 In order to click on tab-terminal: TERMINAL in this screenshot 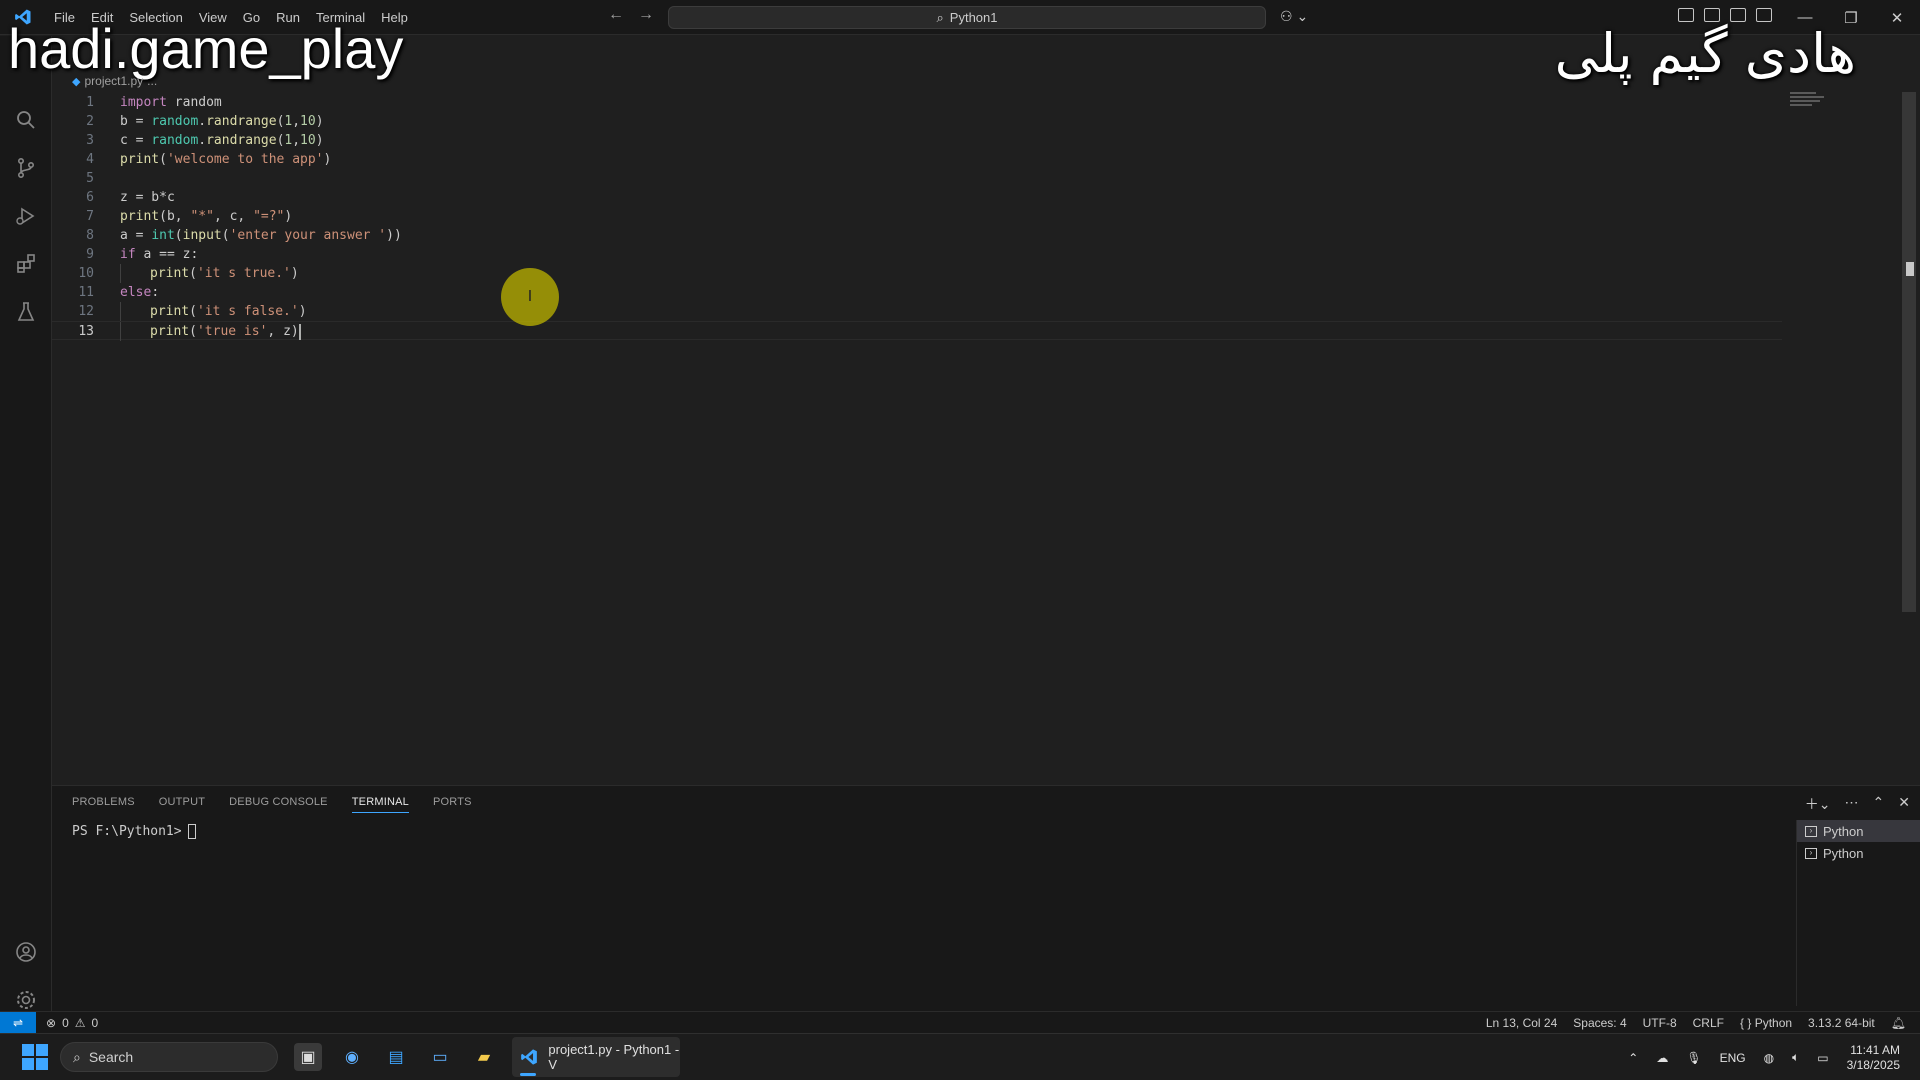, I will do `click(380, 804)`.